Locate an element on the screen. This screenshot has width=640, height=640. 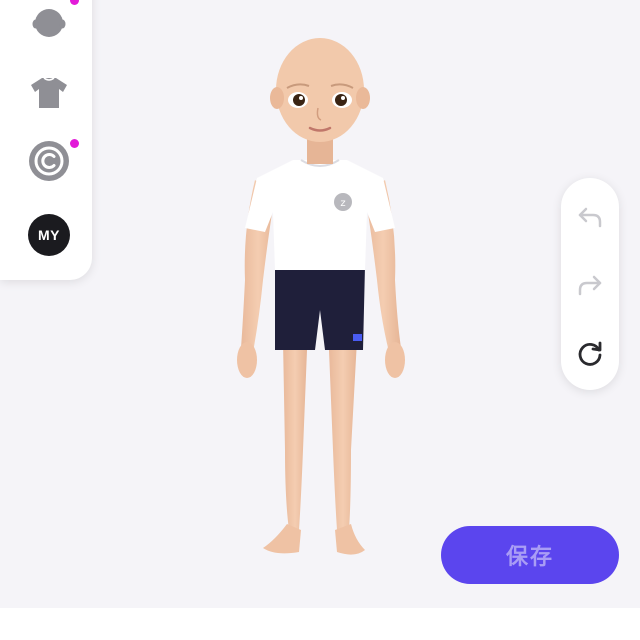
copyright-icon is located at coordinates (49, 161).